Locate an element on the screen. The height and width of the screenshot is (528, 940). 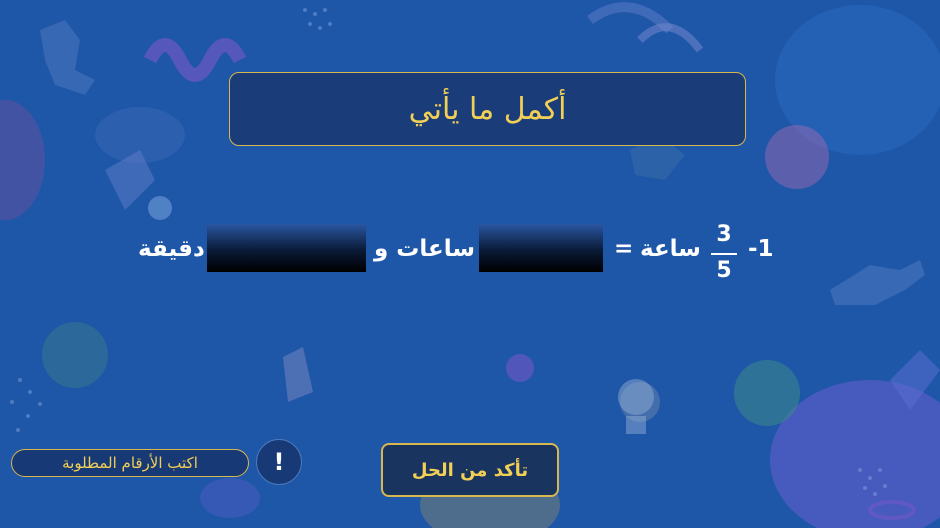
unit-hour-label: ساعة is located at coordinates (670, 249).